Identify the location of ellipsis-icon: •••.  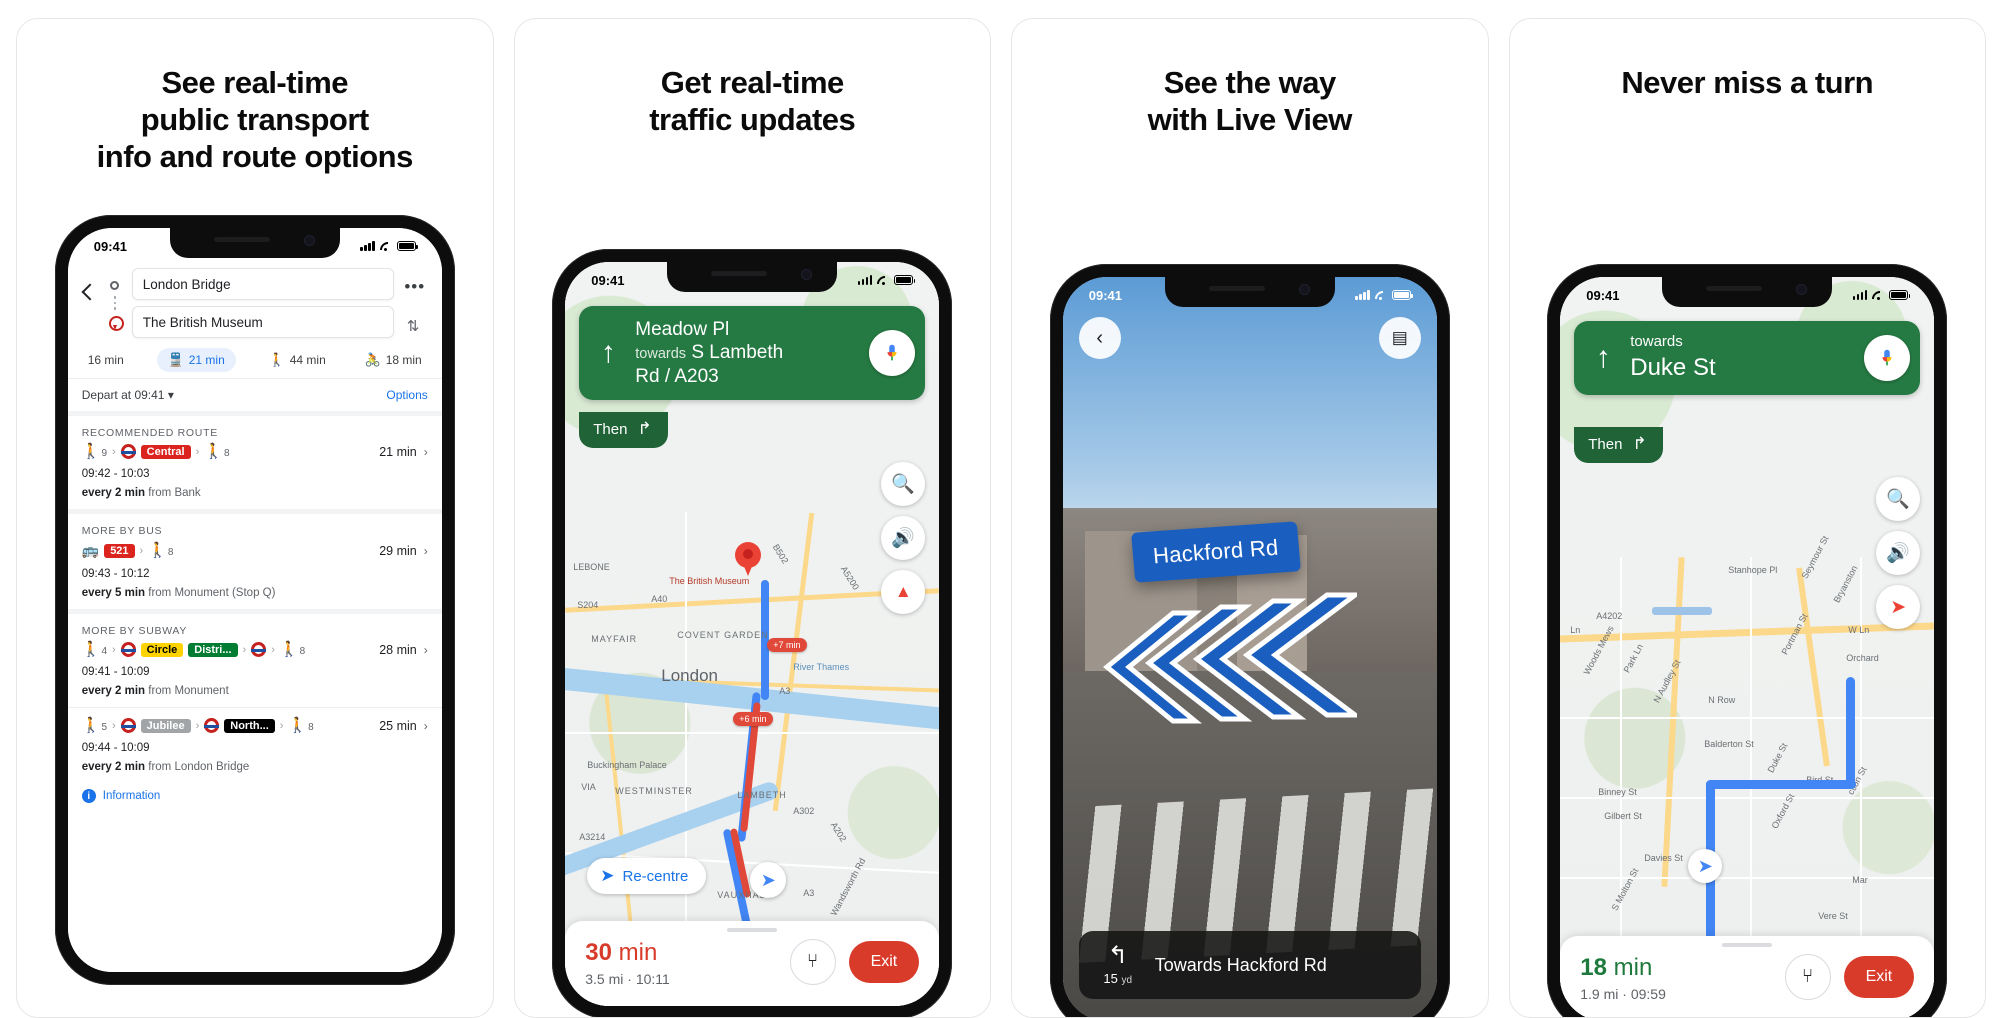
(414, 286).